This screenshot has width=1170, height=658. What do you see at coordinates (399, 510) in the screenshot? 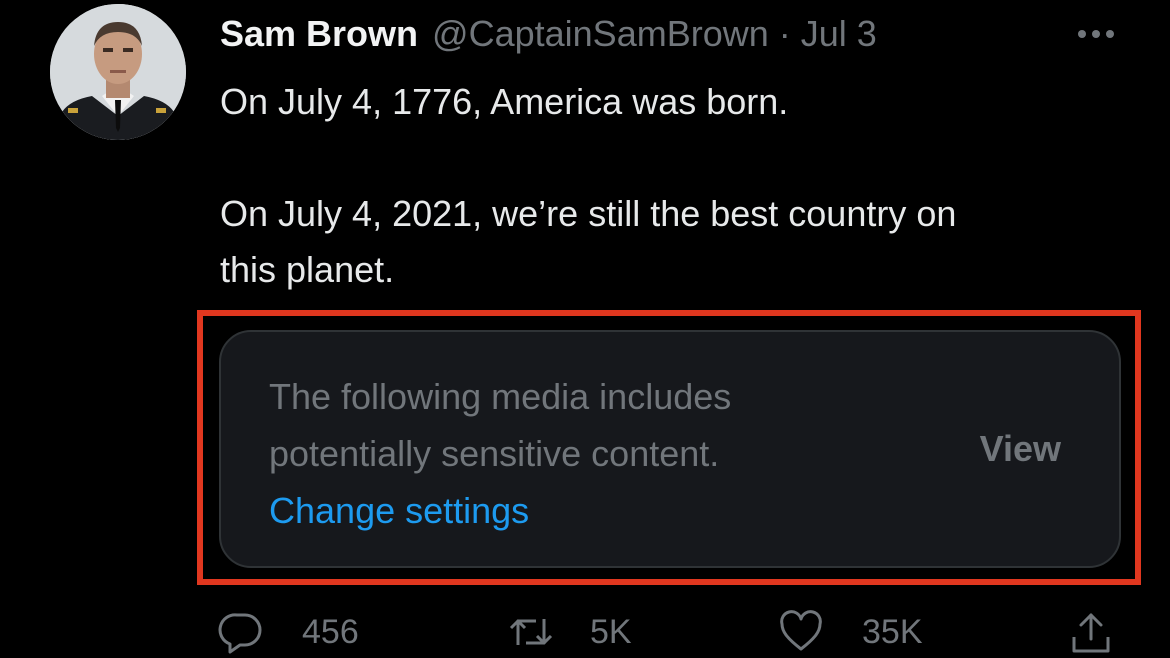
I see `change-settings-link: Change settings` at bounding box center [399, 510].